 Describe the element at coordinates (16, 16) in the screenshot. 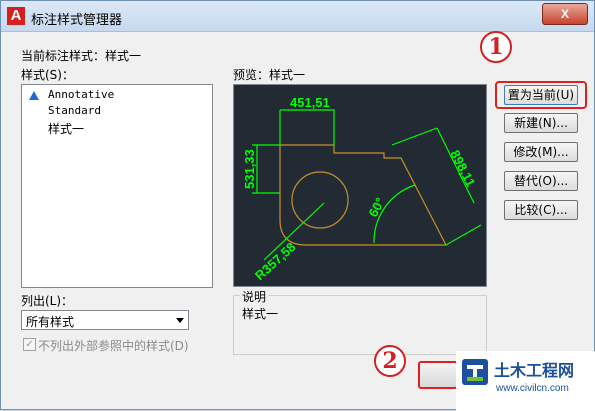

I see `autocad-app-icon: A` at that location.